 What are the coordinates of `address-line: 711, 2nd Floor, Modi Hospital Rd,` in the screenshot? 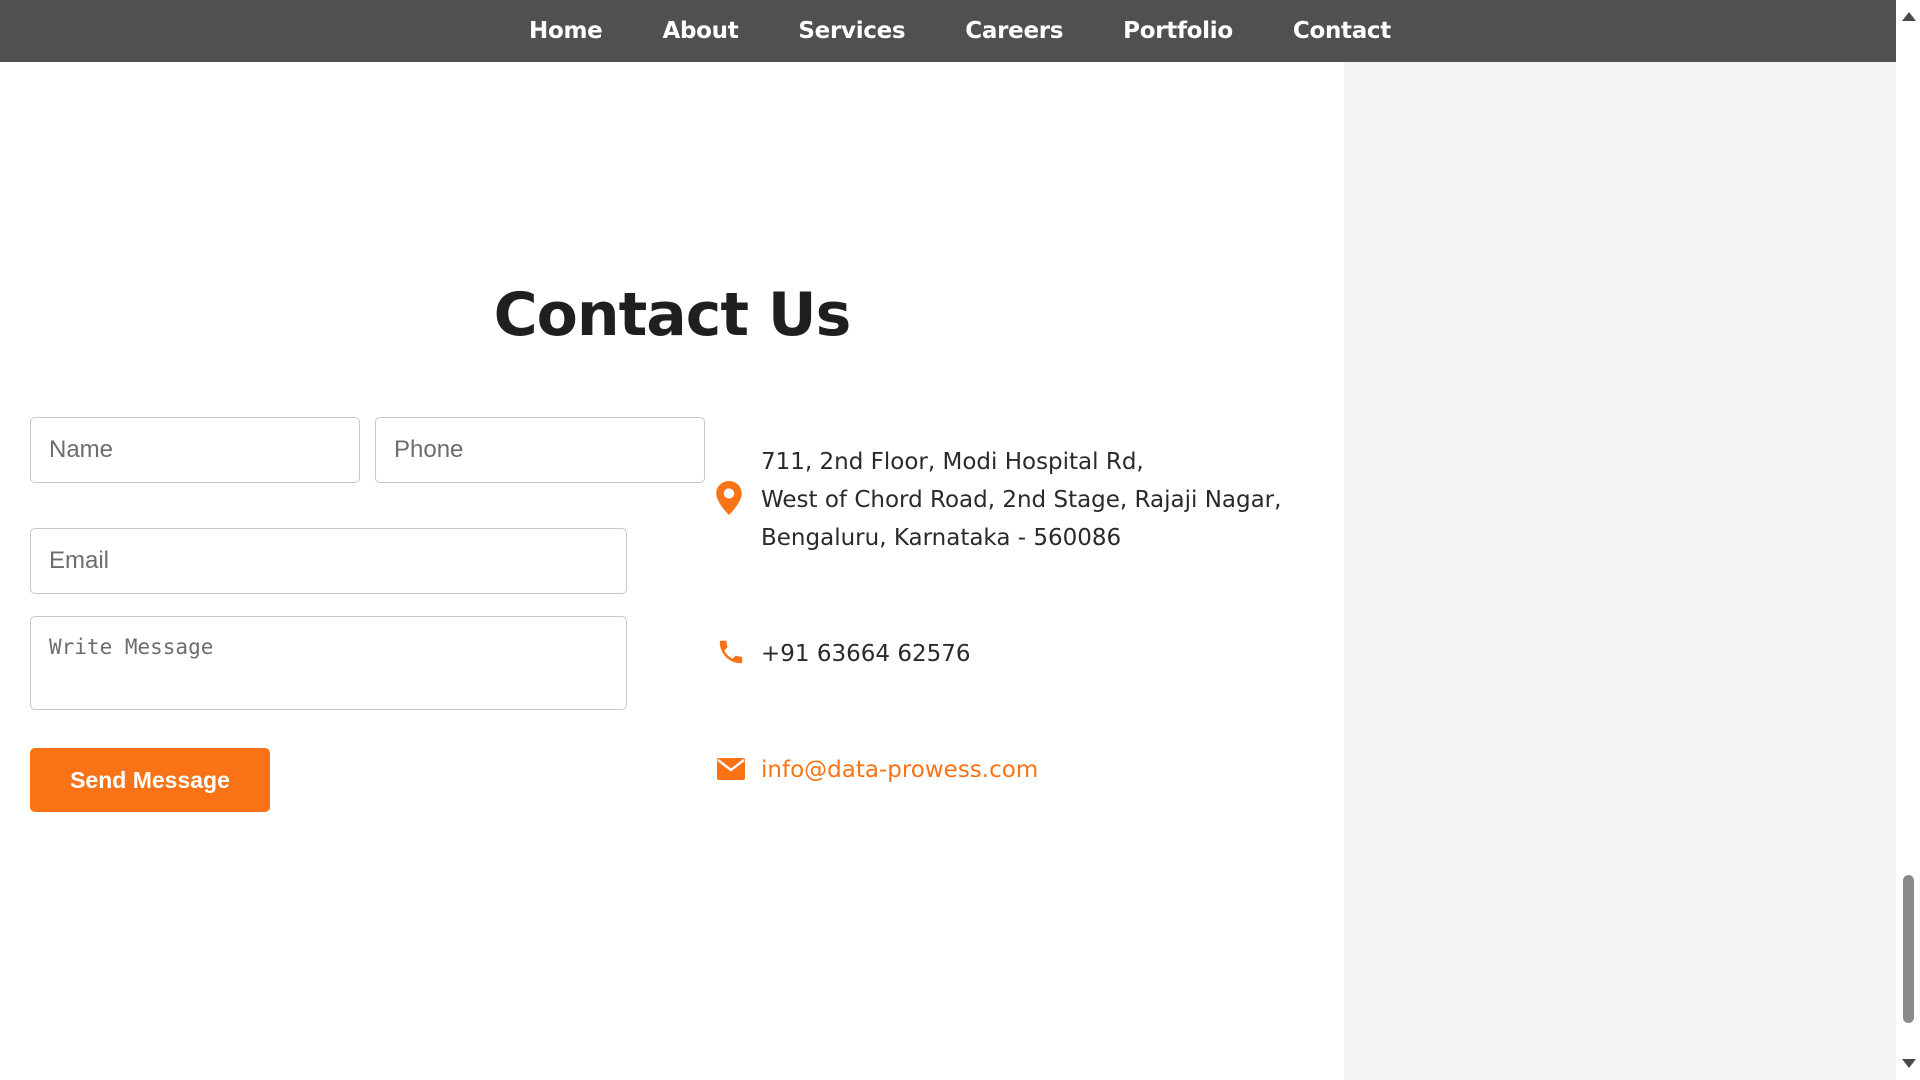 It's located at (952, 462).